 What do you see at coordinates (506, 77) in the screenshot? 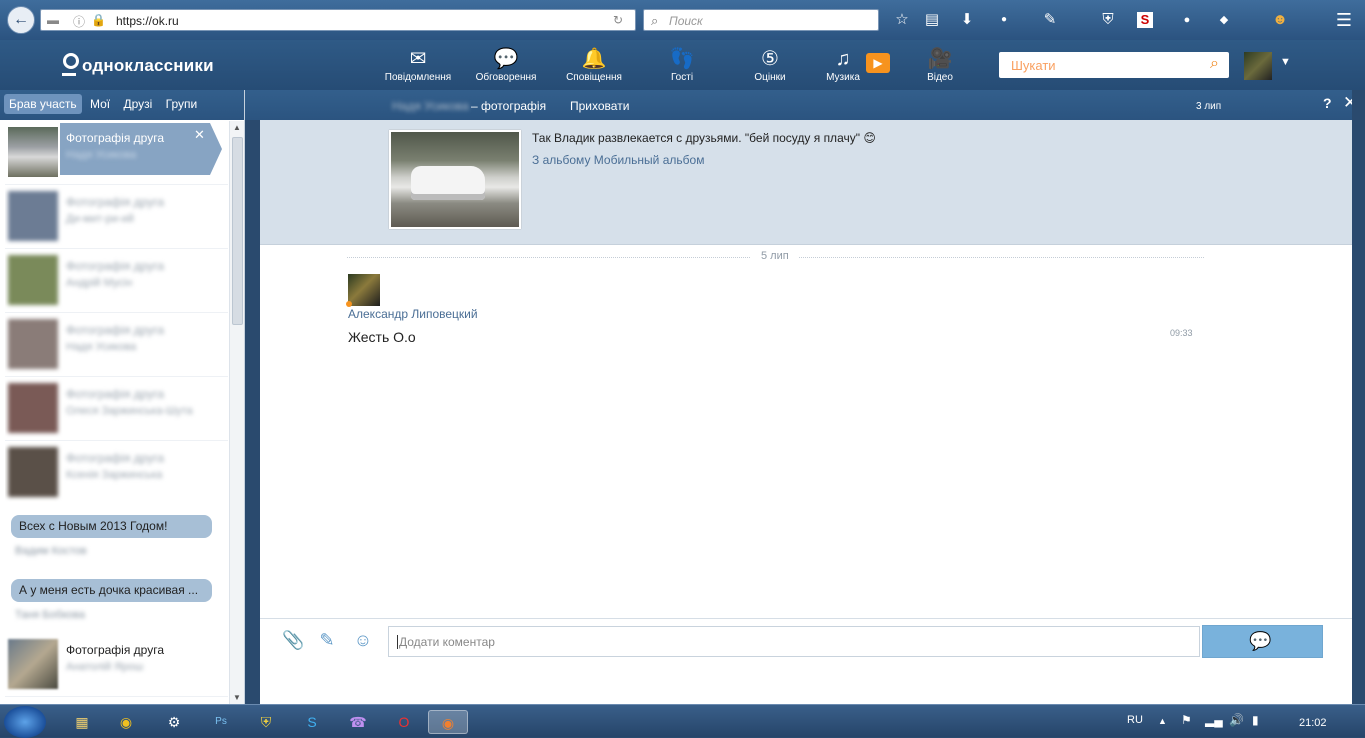
I see `nav-label: Обговорення` at bounding box center [506, 77].